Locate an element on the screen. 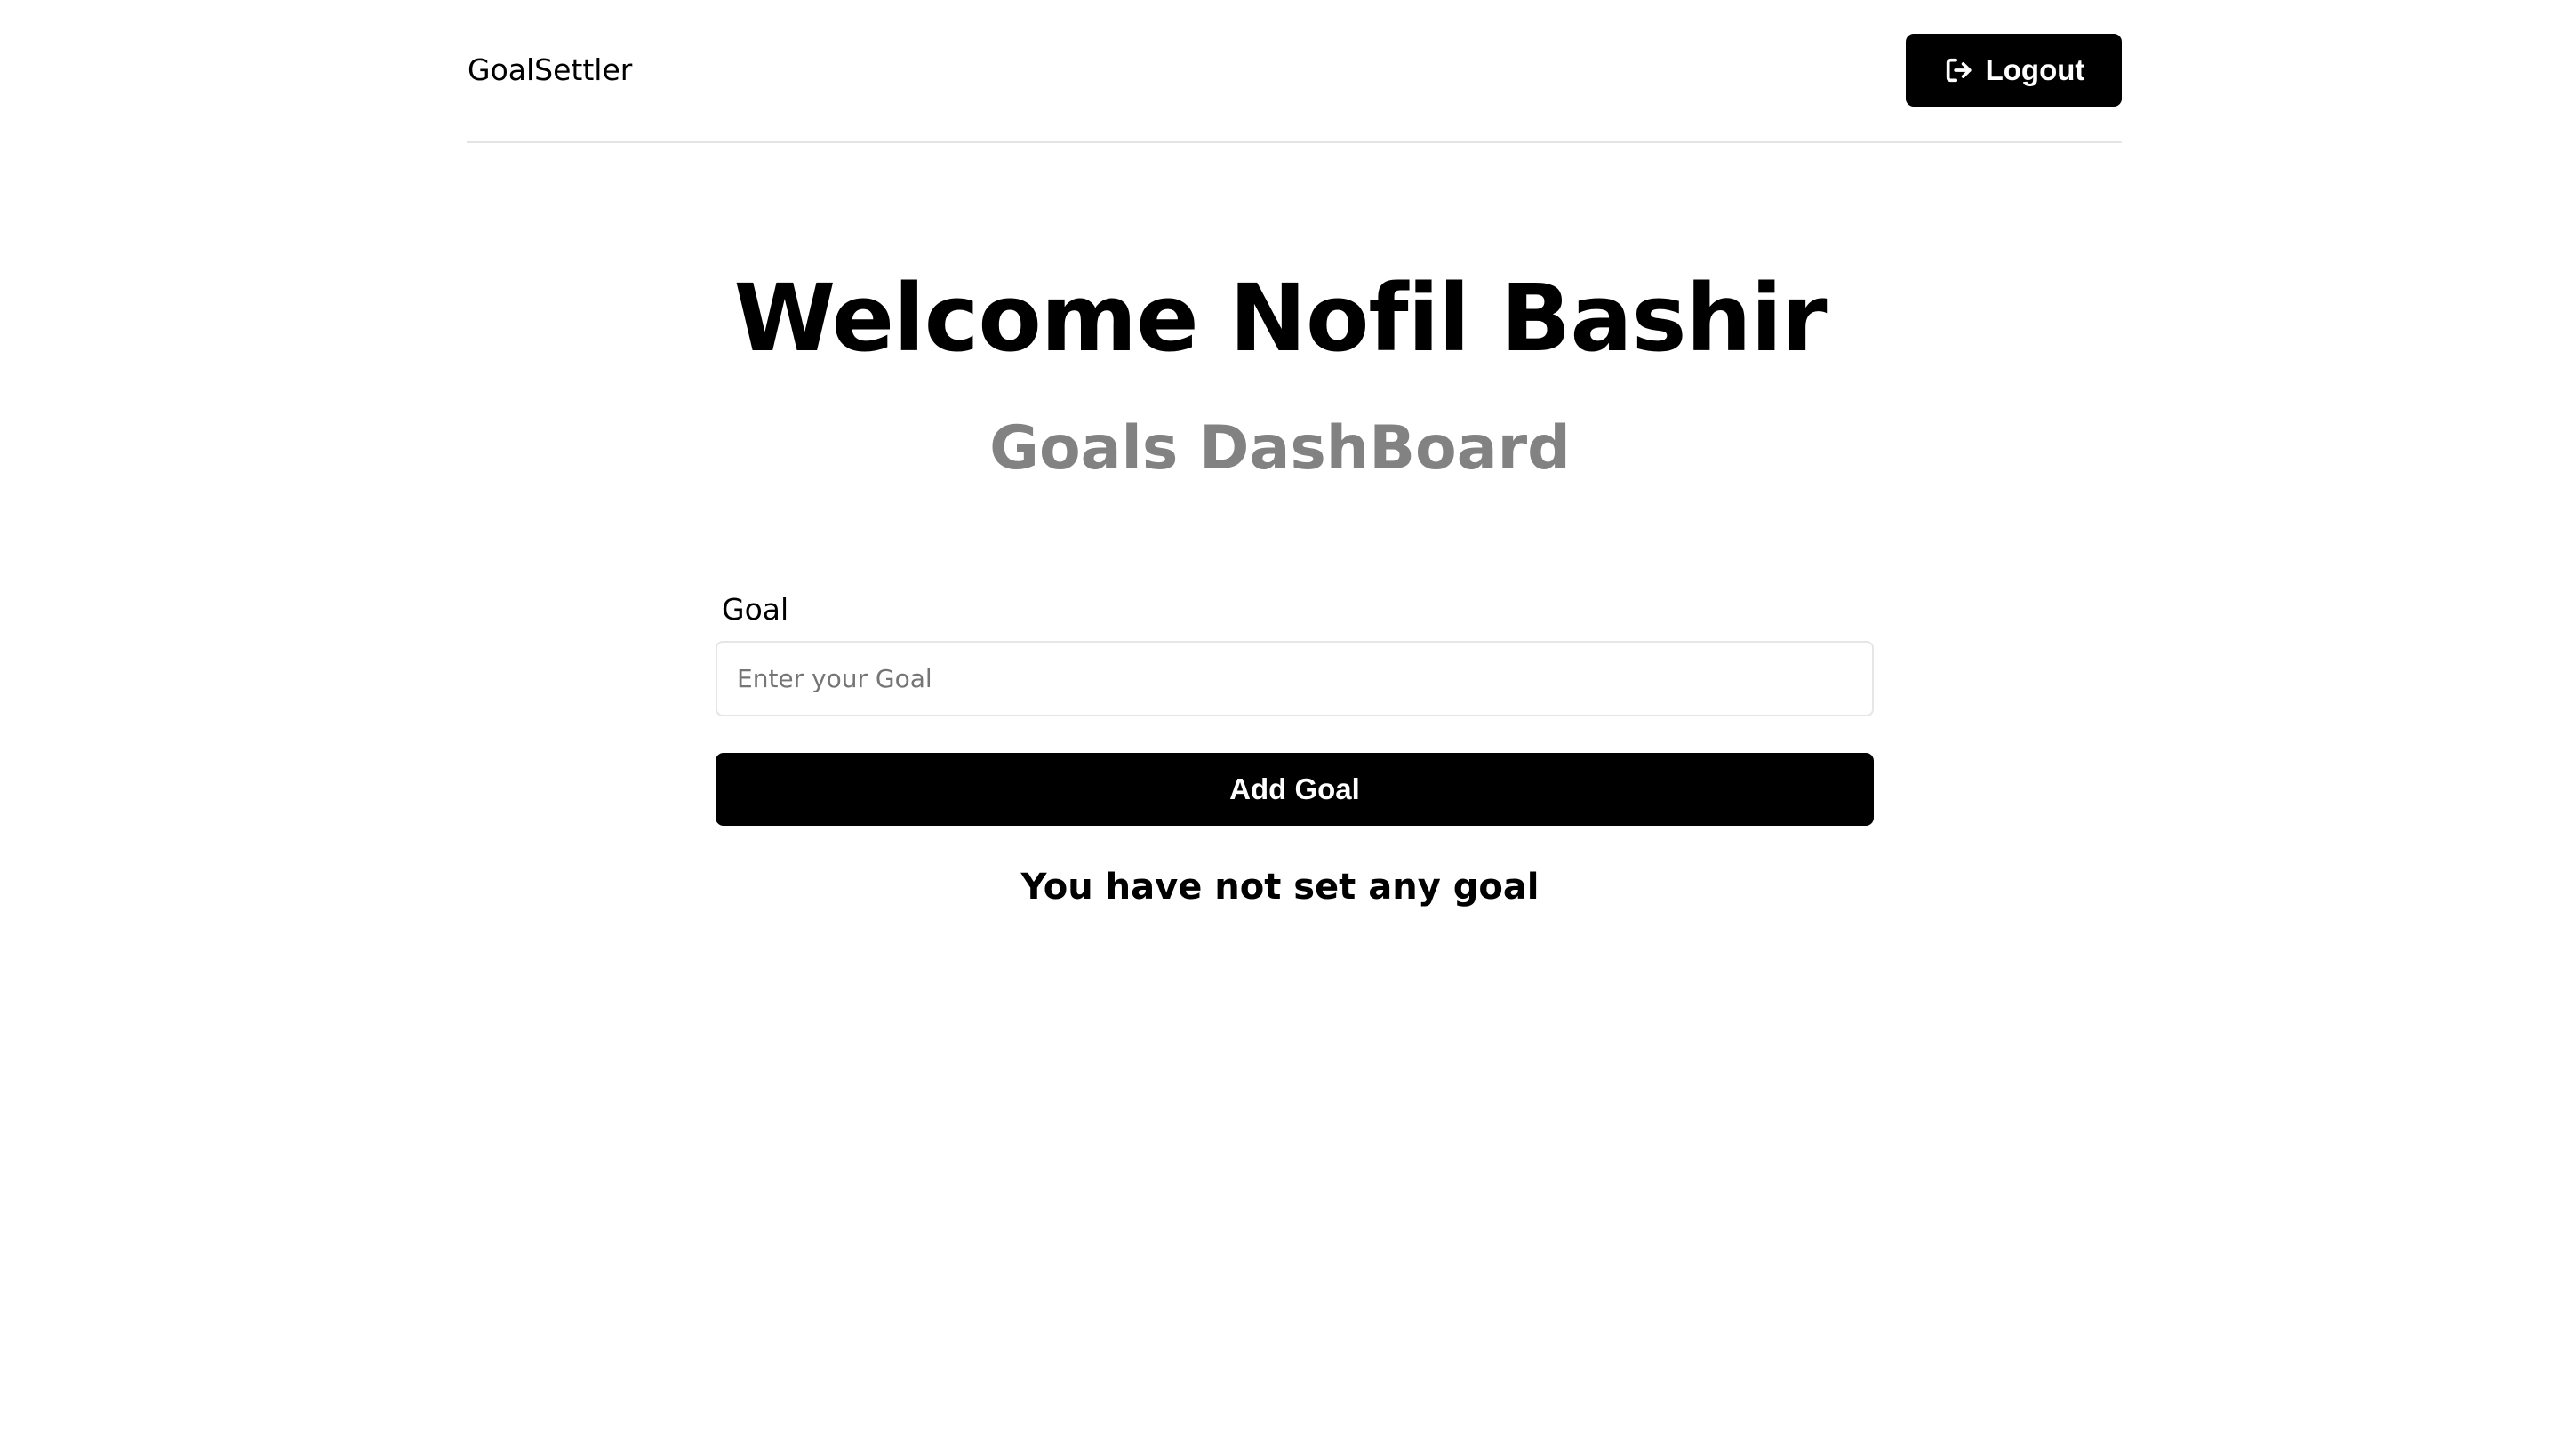  goal-input is located at coordinates (1295, 678).